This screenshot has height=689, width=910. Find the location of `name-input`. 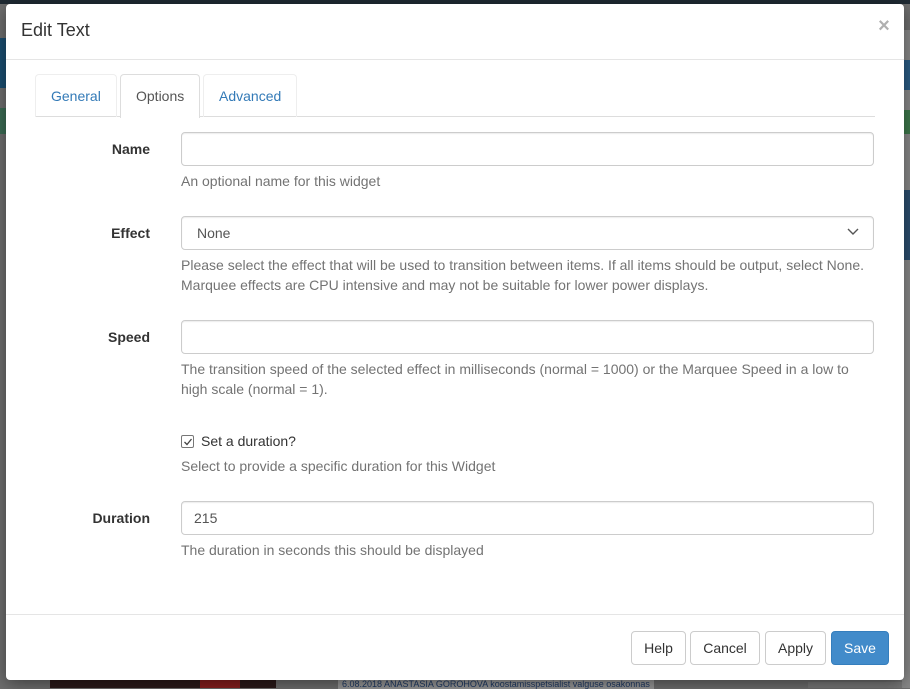

name-input is located at coordinates (527, 149).